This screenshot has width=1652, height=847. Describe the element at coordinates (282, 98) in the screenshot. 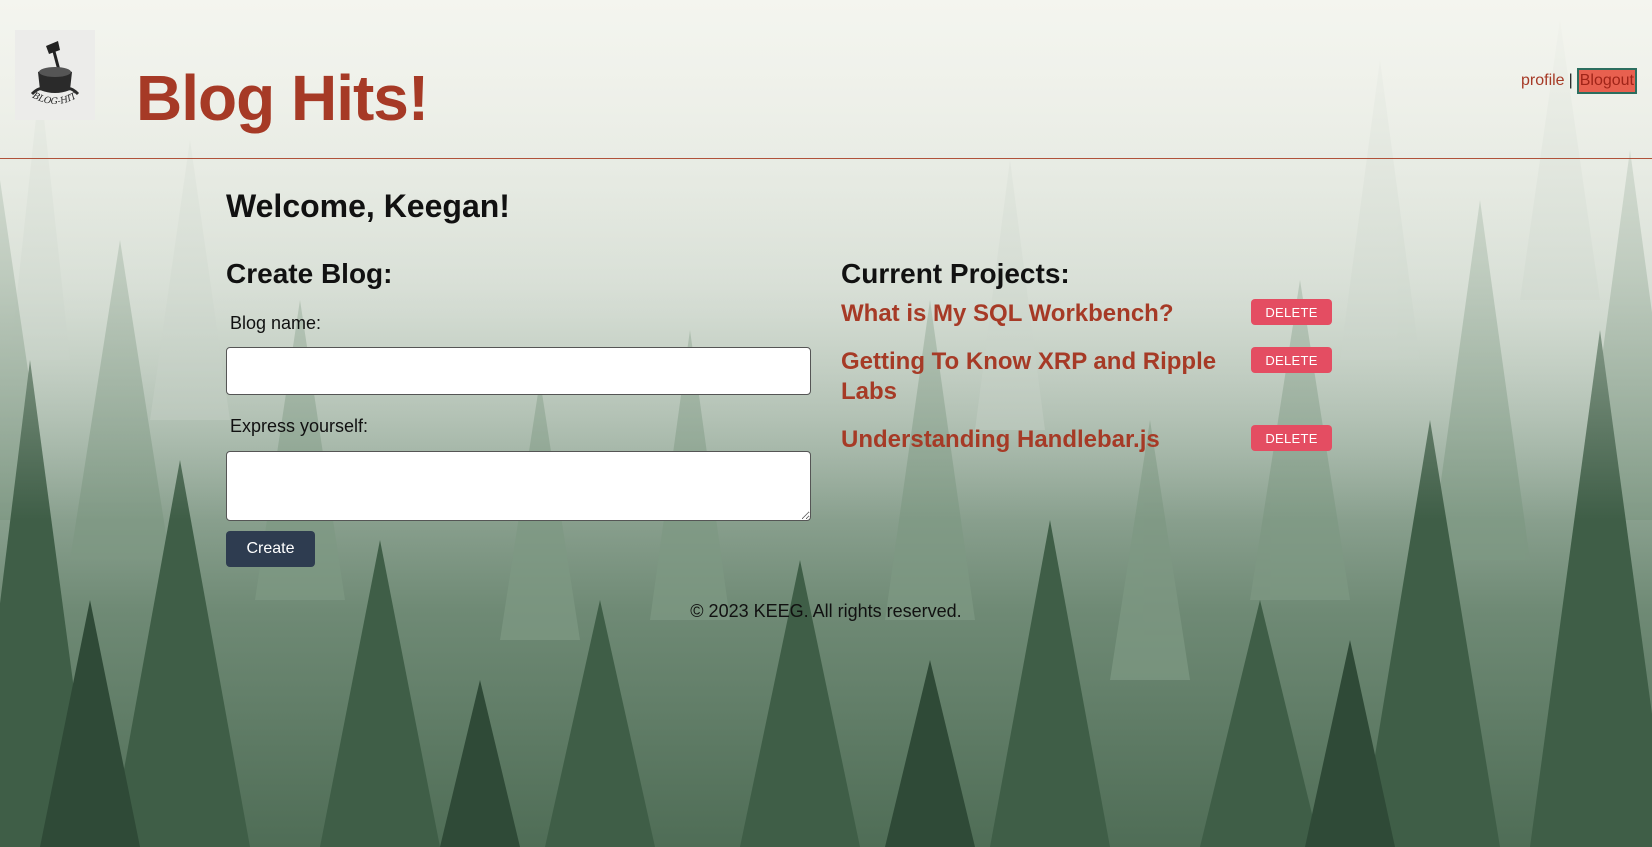

I see `site-title: Blog Hits!` at that location.